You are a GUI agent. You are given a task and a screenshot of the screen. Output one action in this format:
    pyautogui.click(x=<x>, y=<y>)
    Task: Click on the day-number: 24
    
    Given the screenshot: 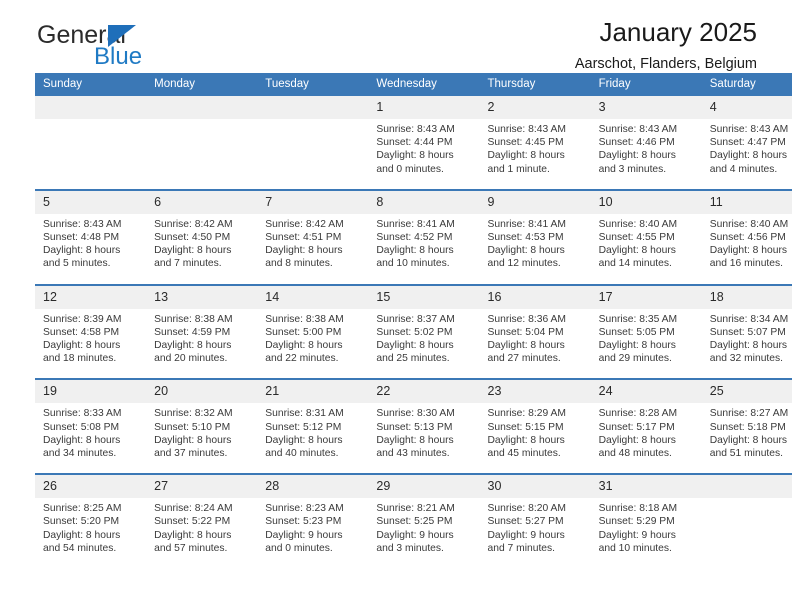 What is the action you would take?
    pyautogui.click(x=646, y=392)
    